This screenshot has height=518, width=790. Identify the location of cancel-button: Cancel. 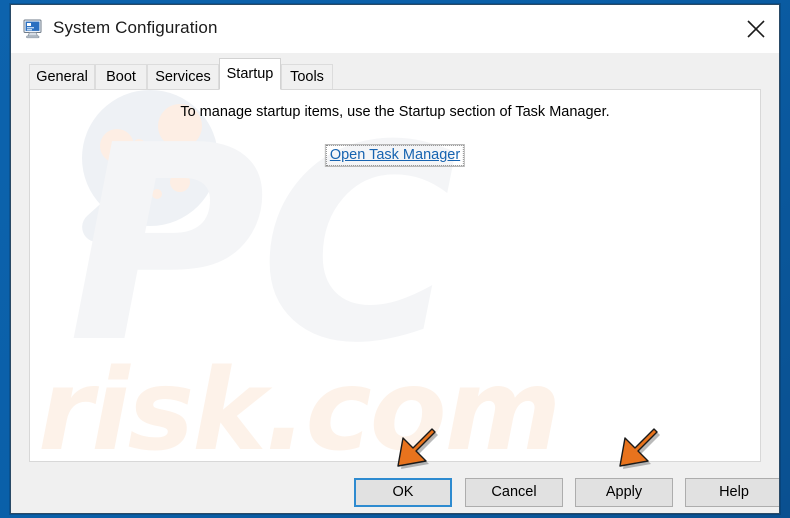
(514, 492).